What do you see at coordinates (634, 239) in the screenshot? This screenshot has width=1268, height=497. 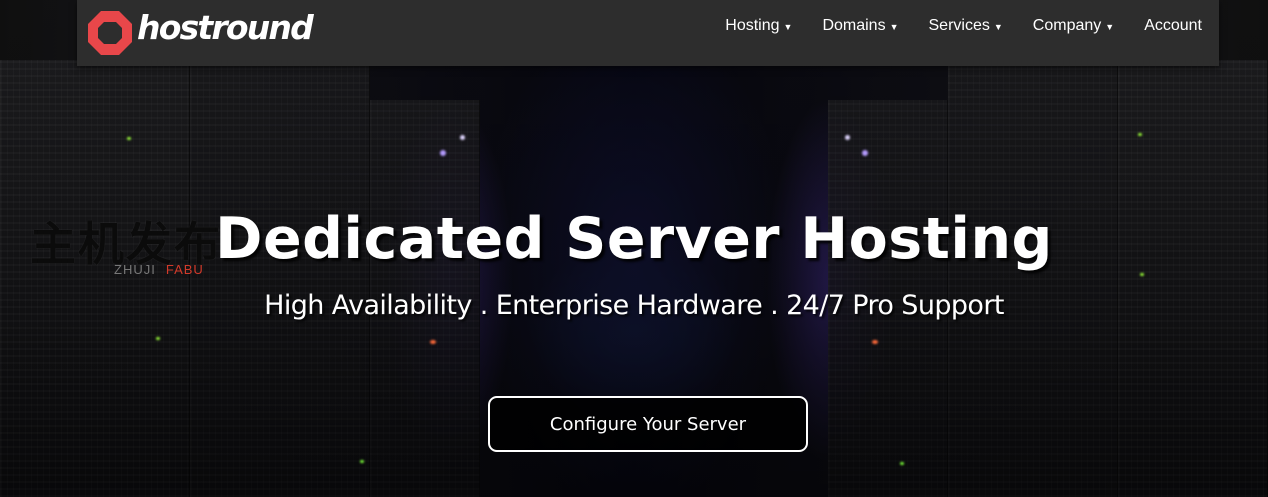 I see `hero-title: Dedicated Server Hosting` at bounding box center [634, 239].